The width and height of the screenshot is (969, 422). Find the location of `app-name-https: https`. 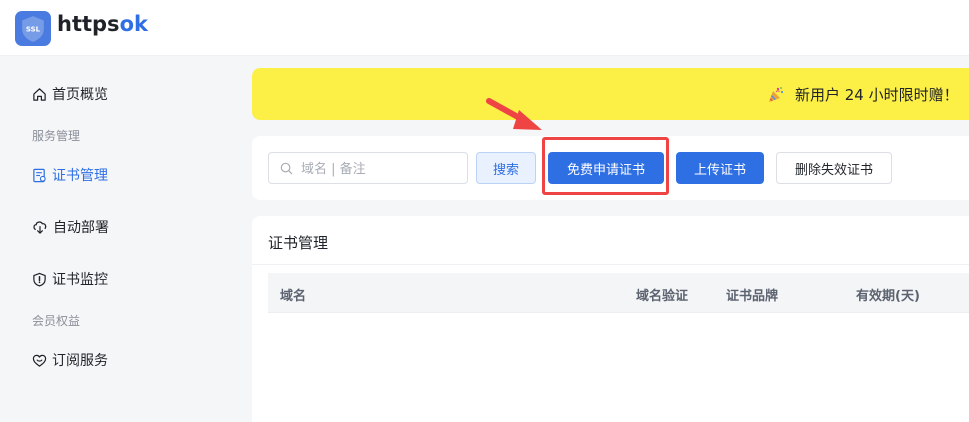

app-name-https: https is located at coordinates (88, 24).